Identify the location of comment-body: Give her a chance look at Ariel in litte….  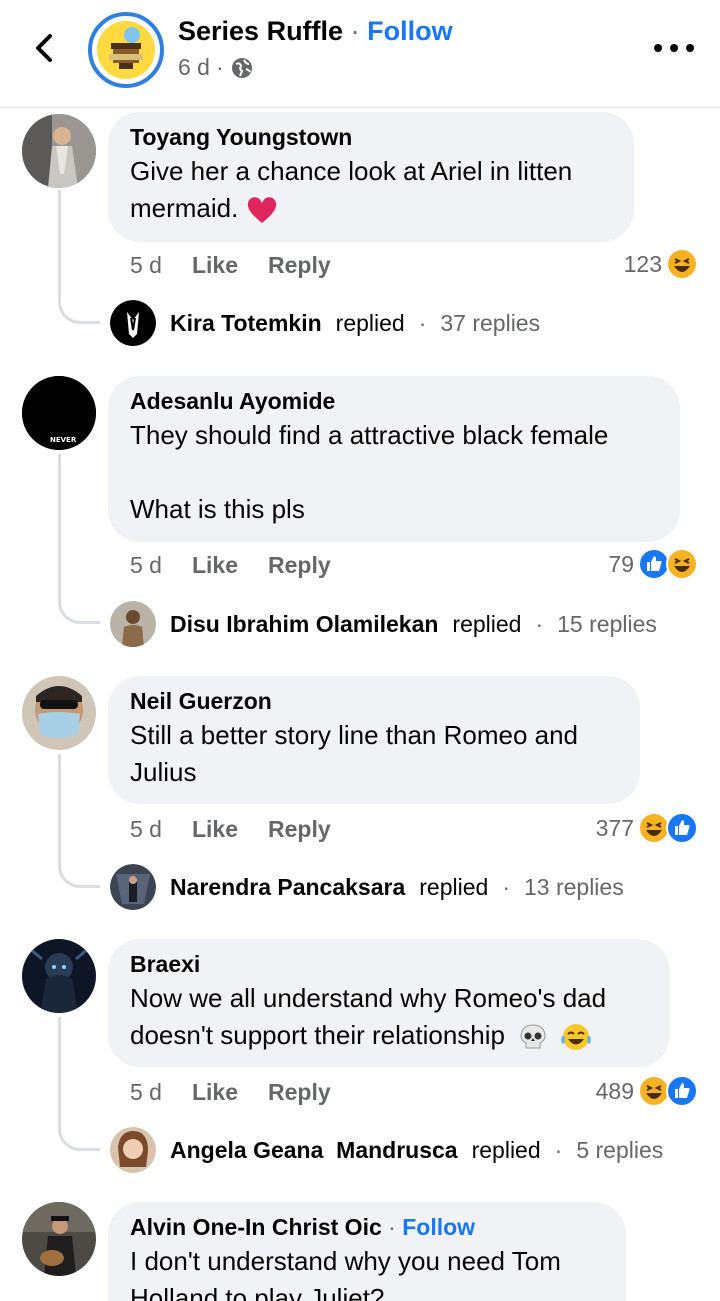
(351, 189).